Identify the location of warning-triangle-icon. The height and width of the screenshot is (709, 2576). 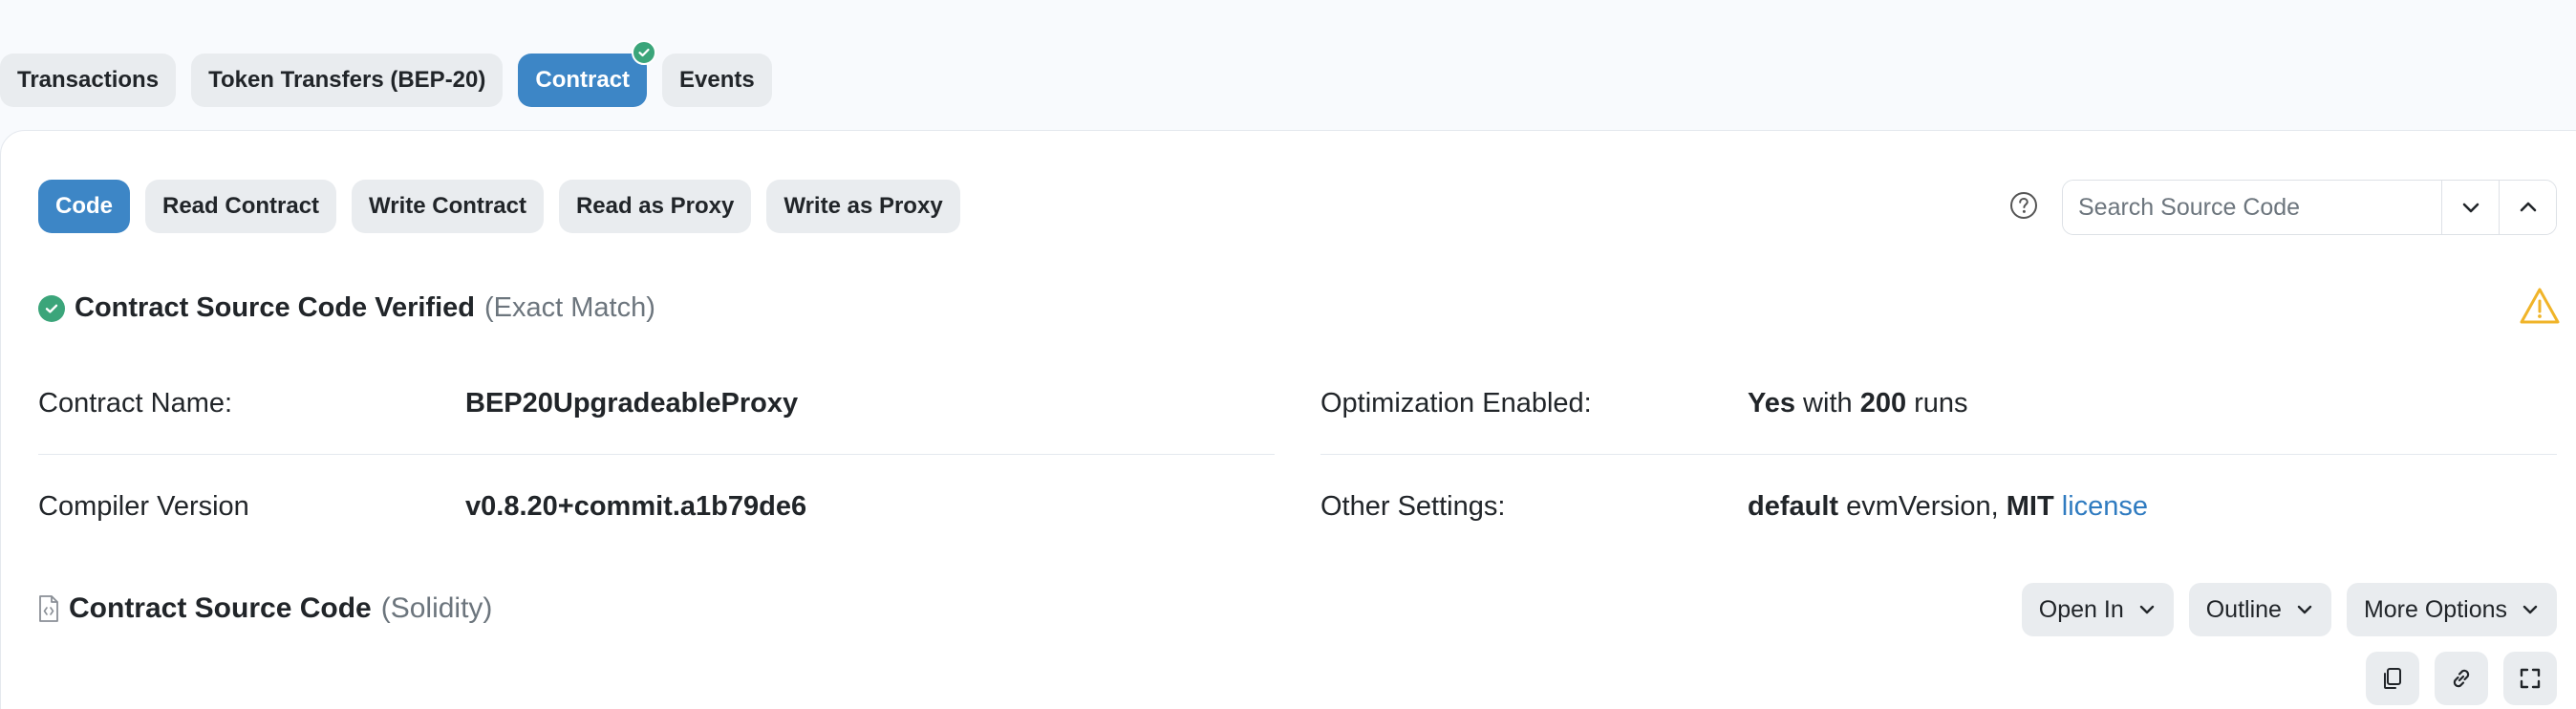
(2540, 306).